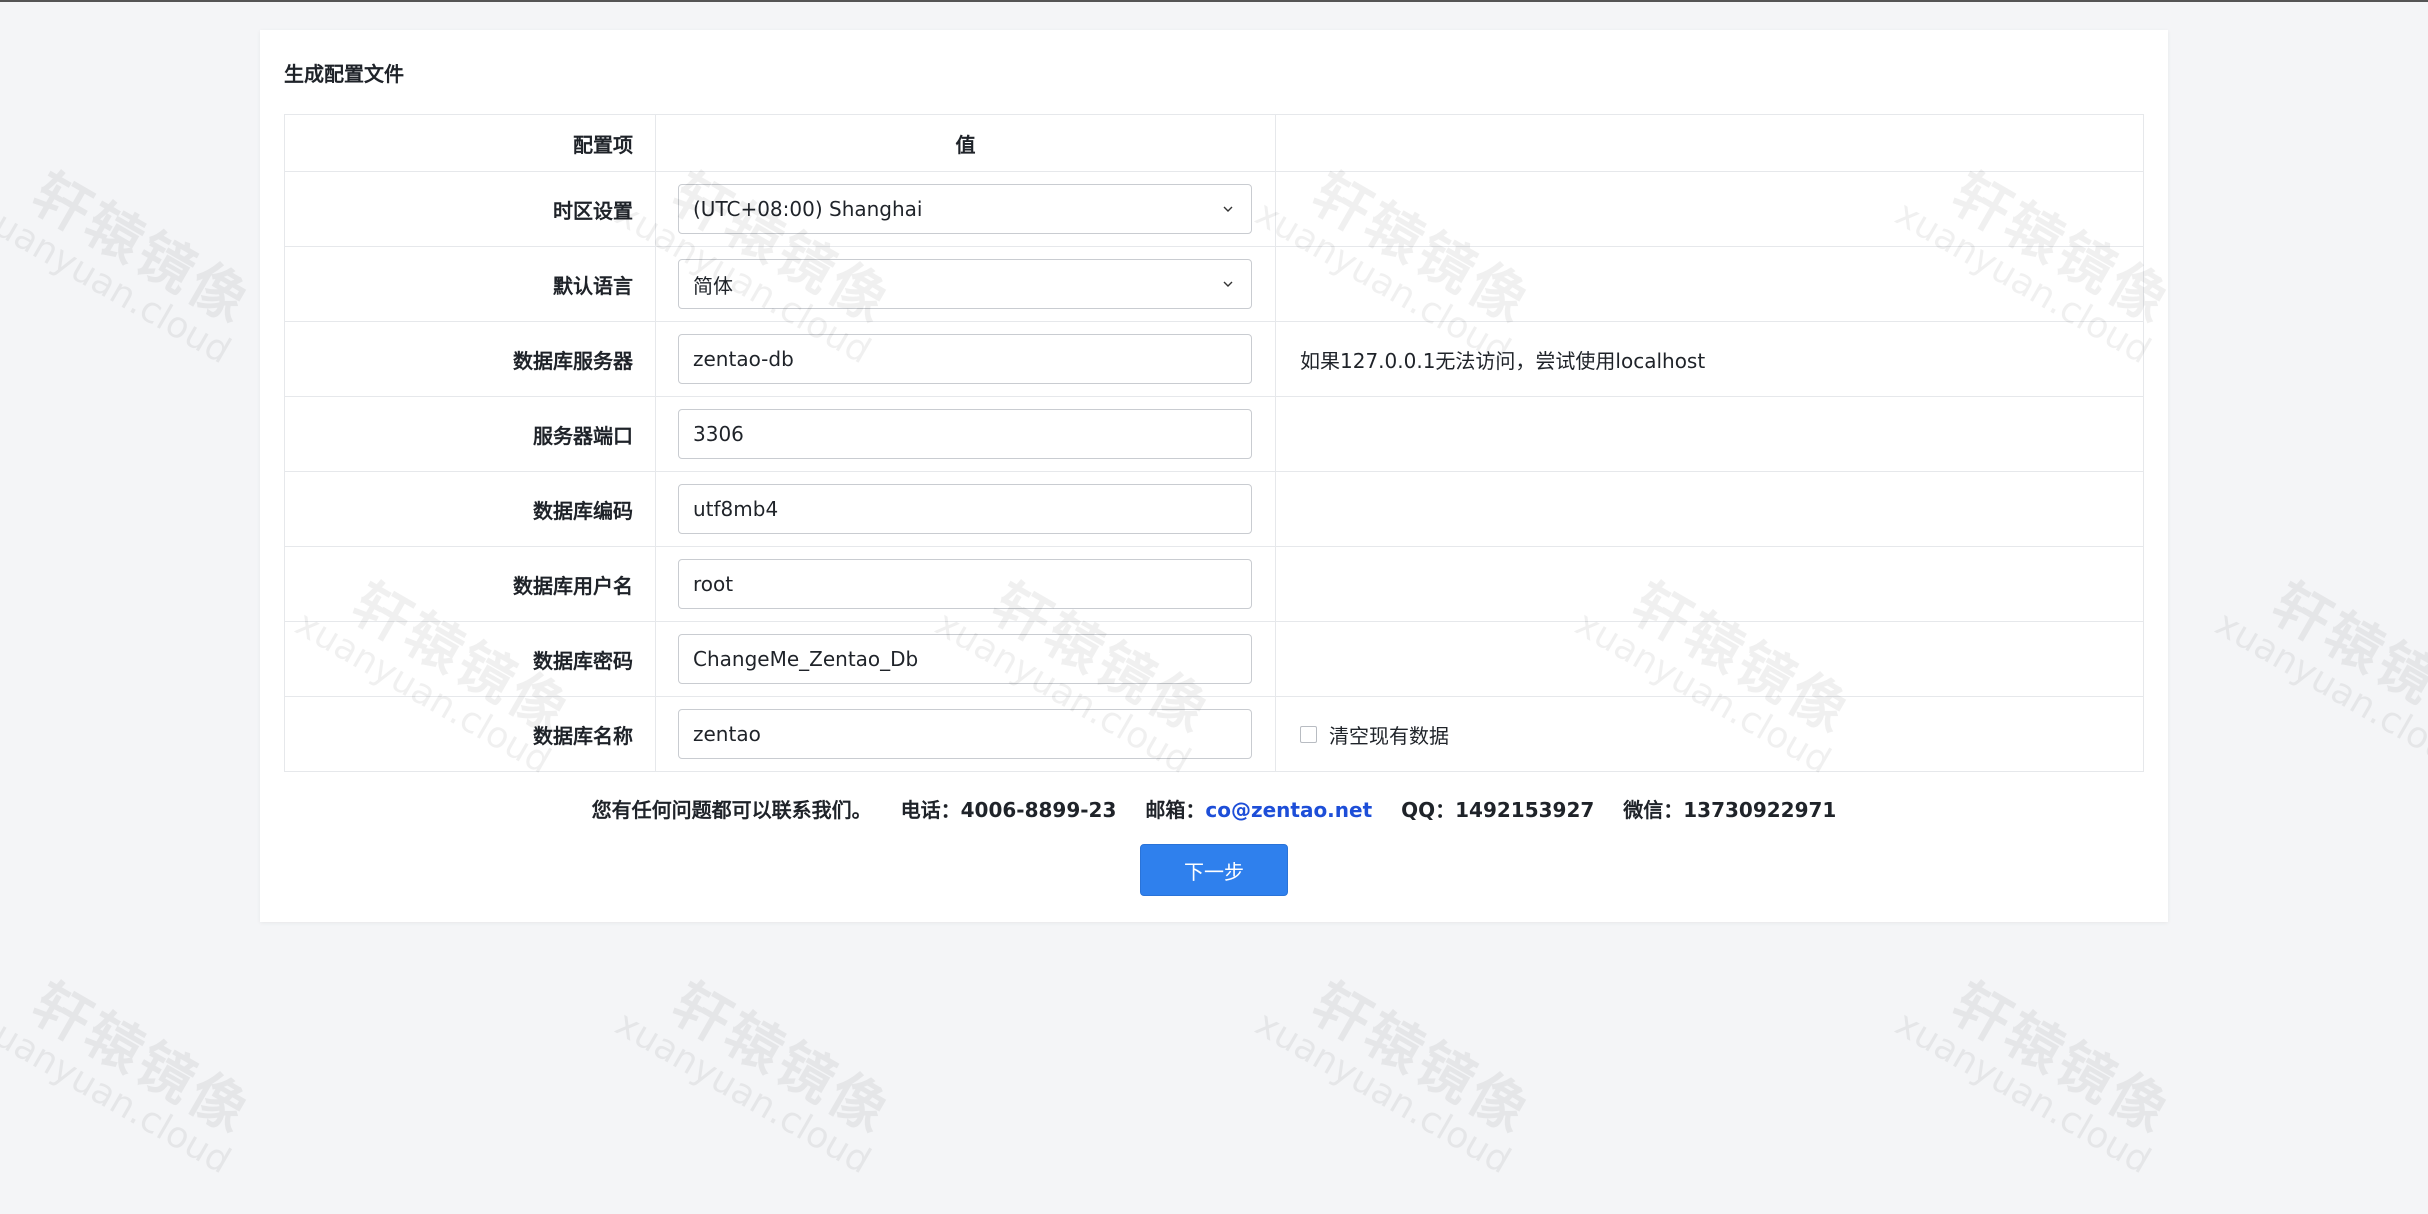 This screenshot has width=2428, height=1214. What do you see at coordinates (344, 74) in the screenshot?
I see `page-title: 生成配置文件` at bounding box center [344, 74].